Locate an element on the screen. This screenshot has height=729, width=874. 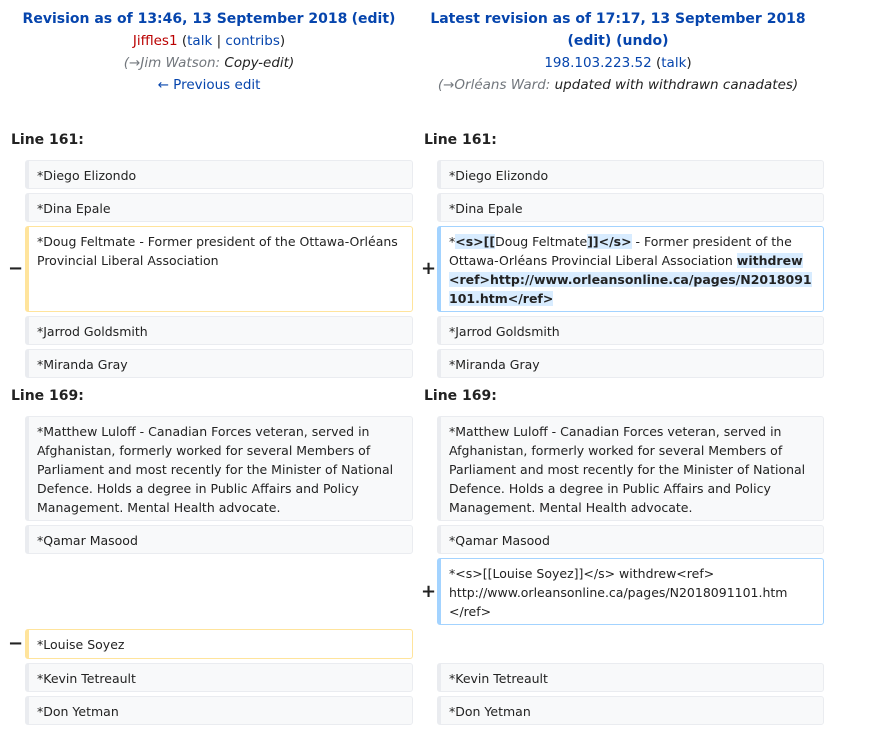
context-line-right: *Dina Epale is located at coordinates (630, 207).